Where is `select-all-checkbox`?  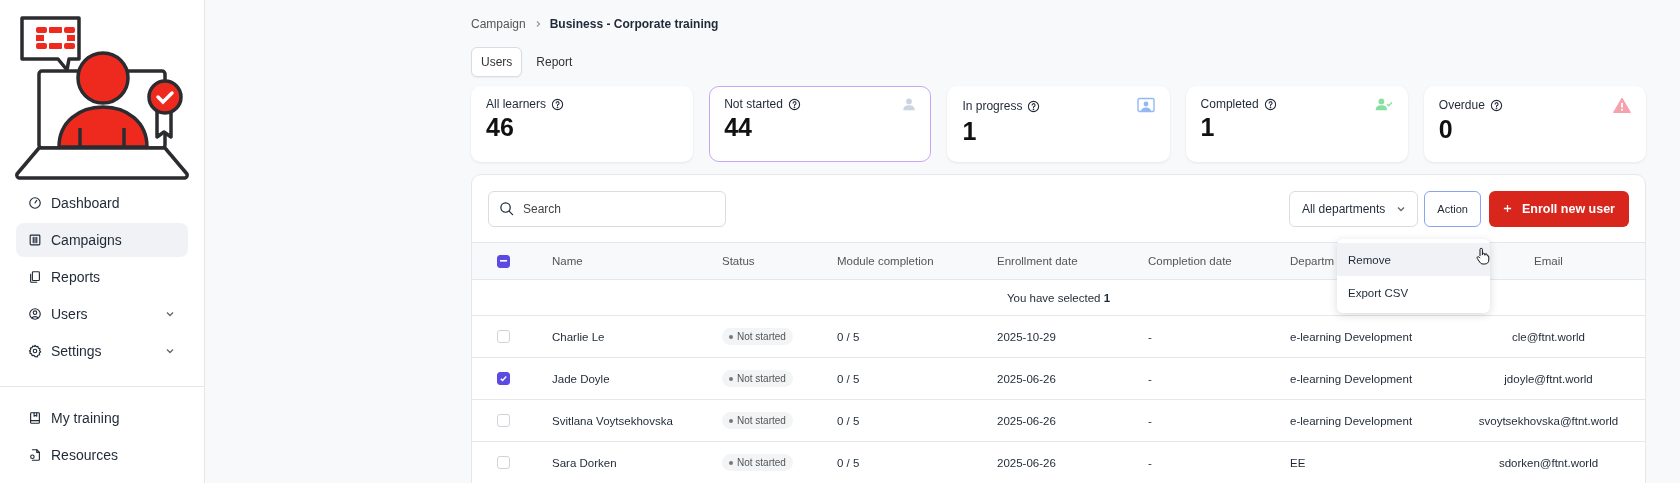 select-all-checkbox is located at coordinates (503, 261).